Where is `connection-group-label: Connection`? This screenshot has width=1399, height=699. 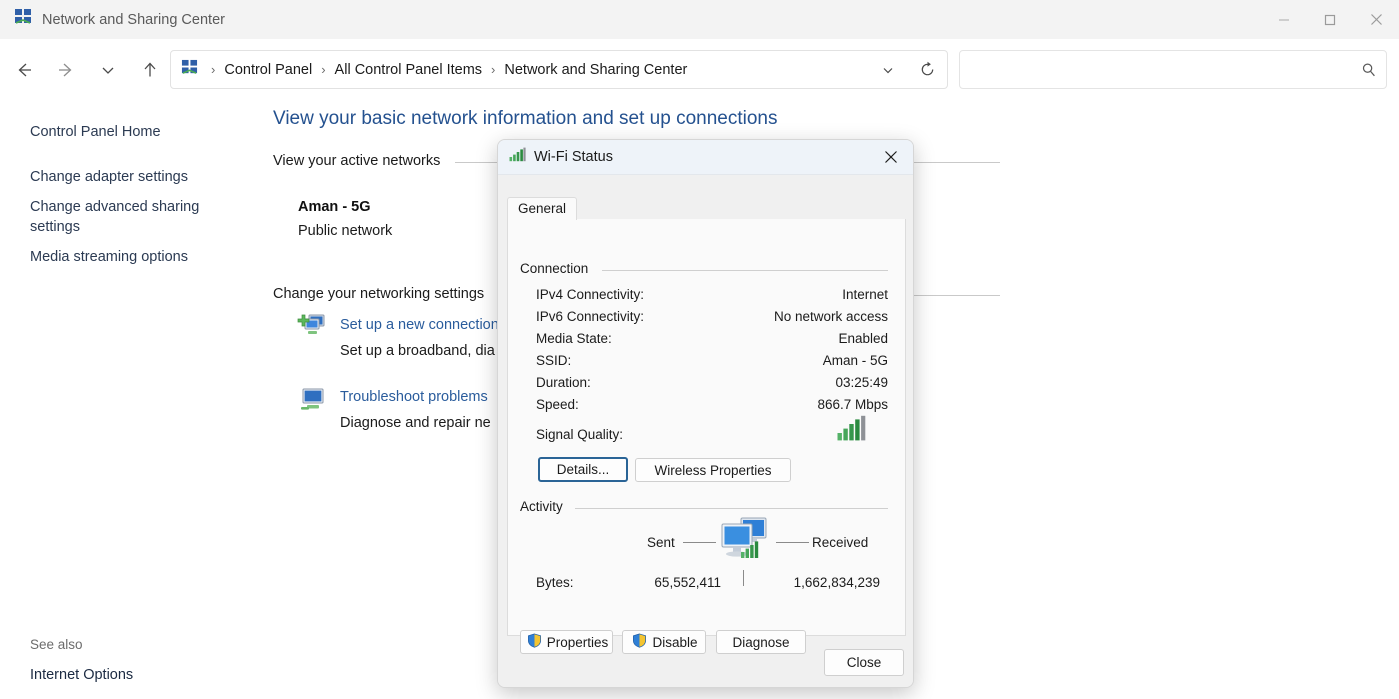 connection-group-label: Connection is located at coordinates (557, 268).